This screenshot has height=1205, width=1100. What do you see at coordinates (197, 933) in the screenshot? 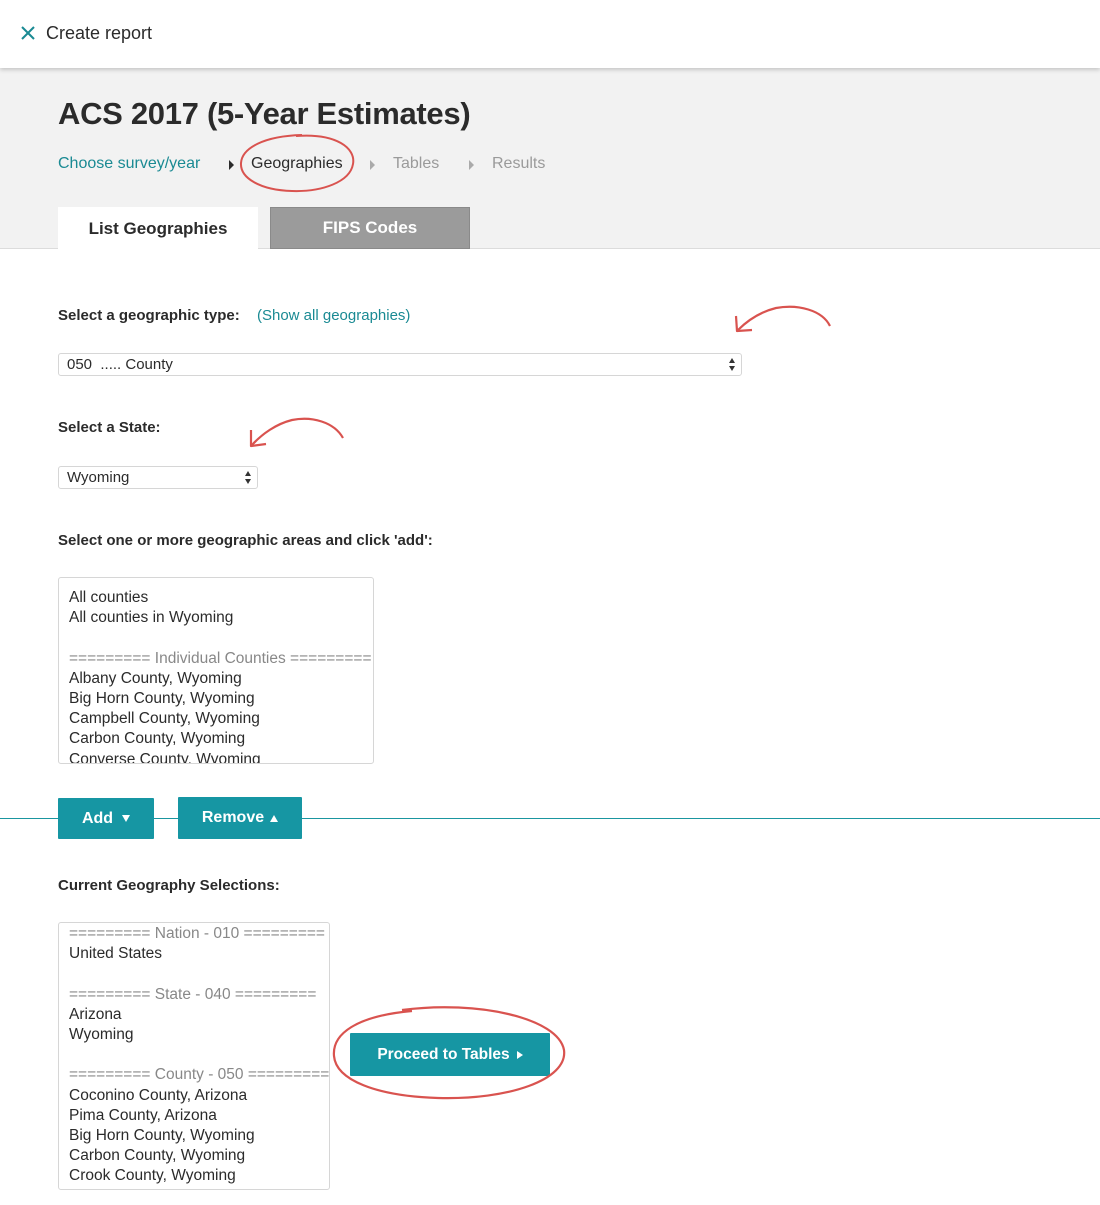
I see `list-separator: ========= Nation - 010 =========` at bounding box center [197, 933].